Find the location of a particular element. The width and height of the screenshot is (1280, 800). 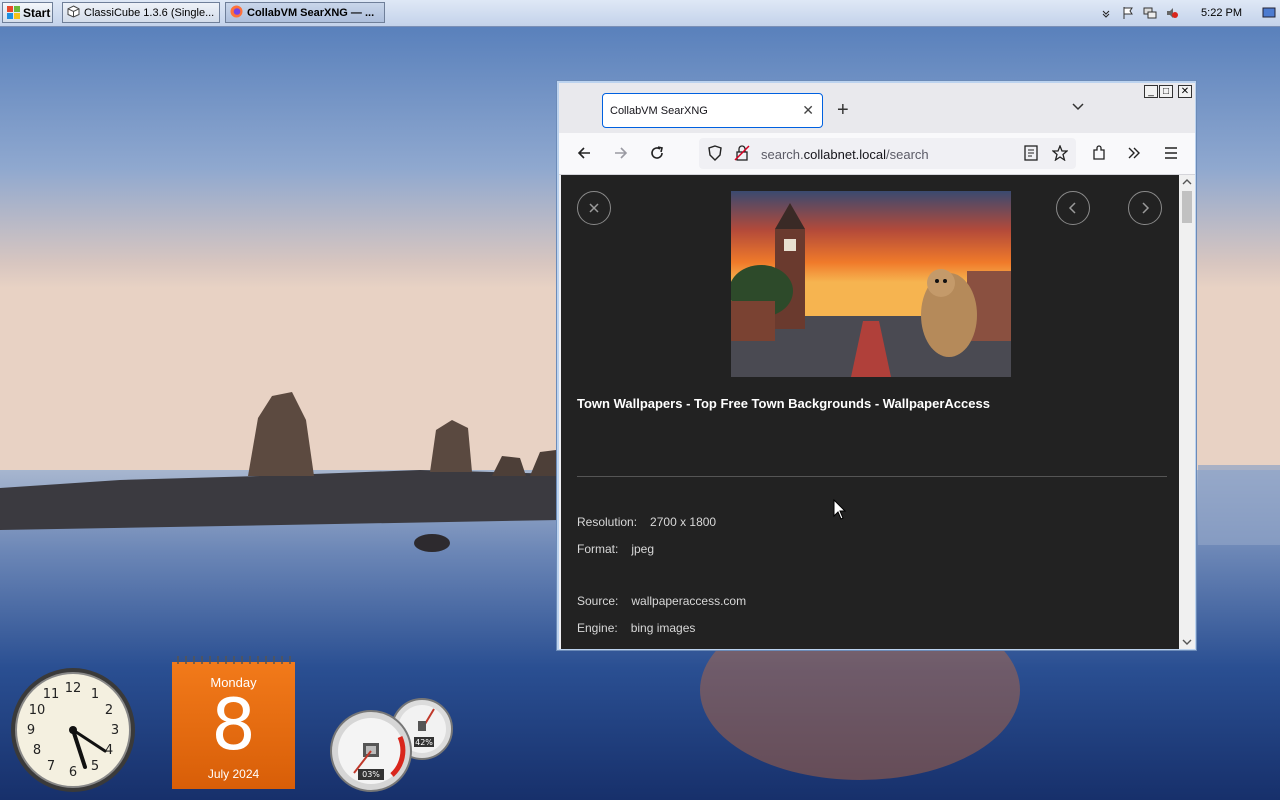

cpu-meter-gadget: 42% 03% is located at coordinates (393, 745).